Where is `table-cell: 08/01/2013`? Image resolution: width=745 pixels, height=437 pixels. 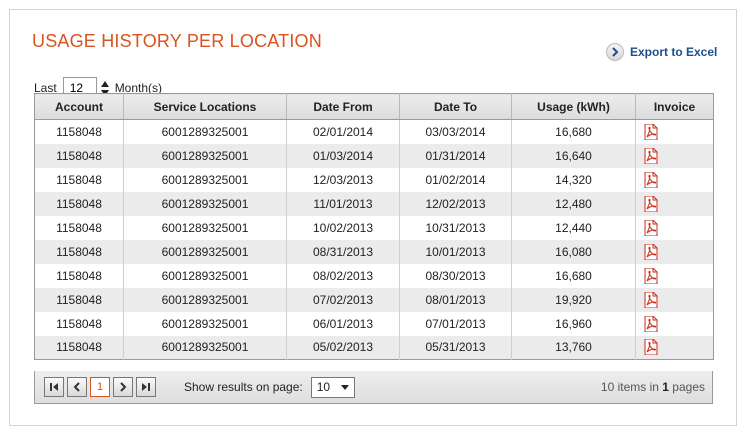
table-cell: 08/01/2013 is located at coordinates (455, 299).